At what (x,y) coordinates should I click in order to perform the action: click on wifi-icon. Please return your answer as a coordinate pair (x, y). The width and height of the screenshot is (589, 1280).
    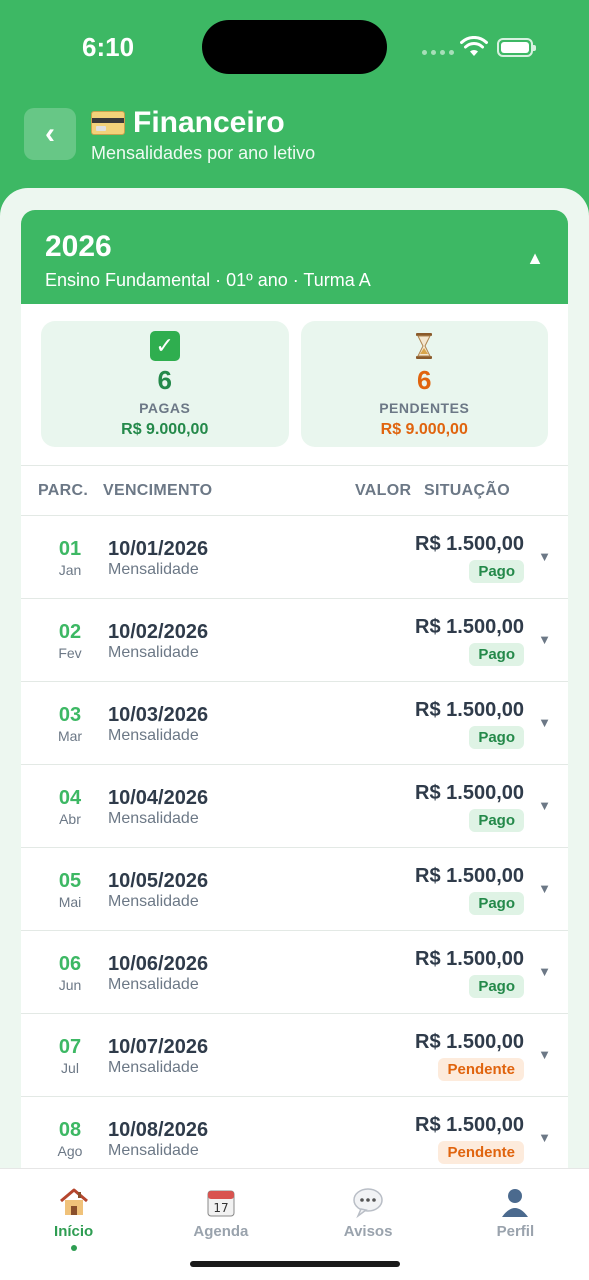
    Looking at the image, I should click on (474, 46).